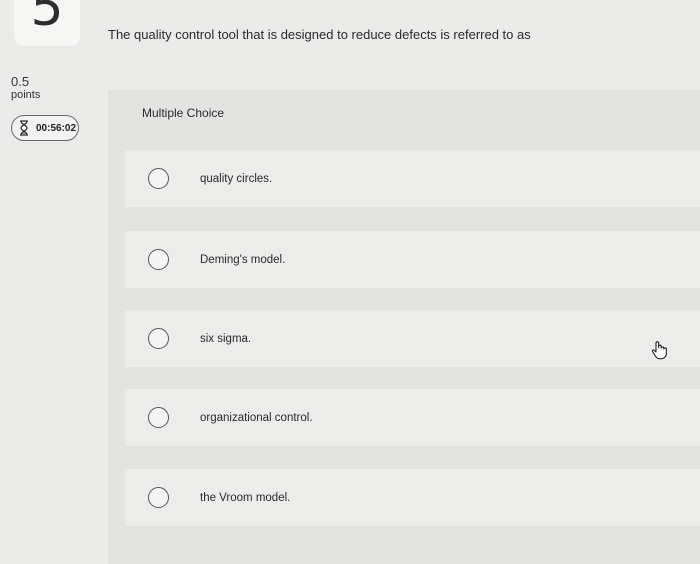 This screenshot has width=700, height=564. What do you see at coordinates (412, 417) in the screenshot?
I see `answer-option: organizational control.` at bounding box center [412, 417].